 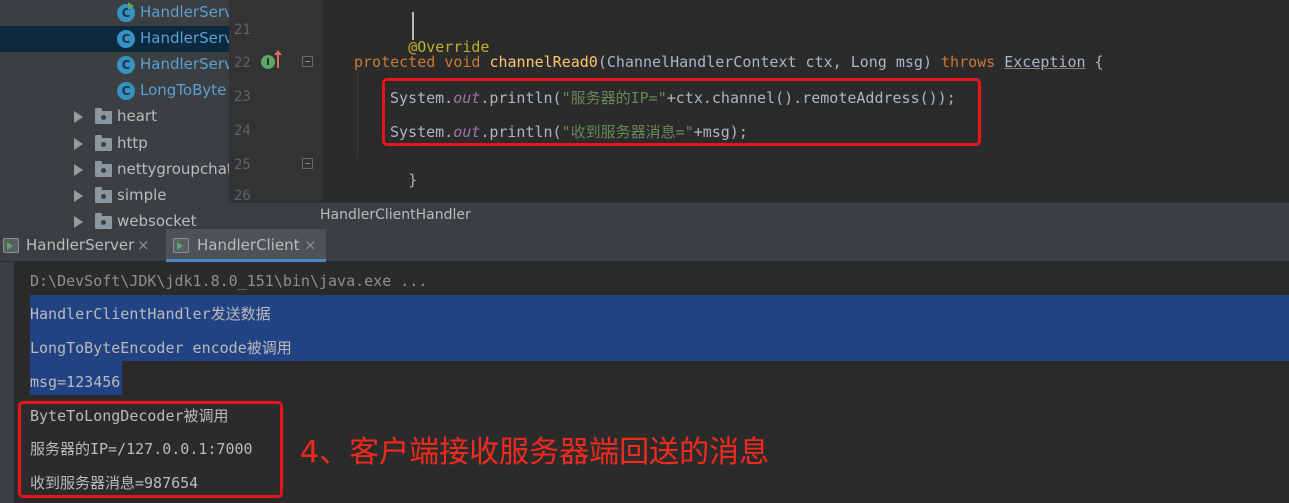 I want to click on tree-package-http: http, so click(x=114, y=144).